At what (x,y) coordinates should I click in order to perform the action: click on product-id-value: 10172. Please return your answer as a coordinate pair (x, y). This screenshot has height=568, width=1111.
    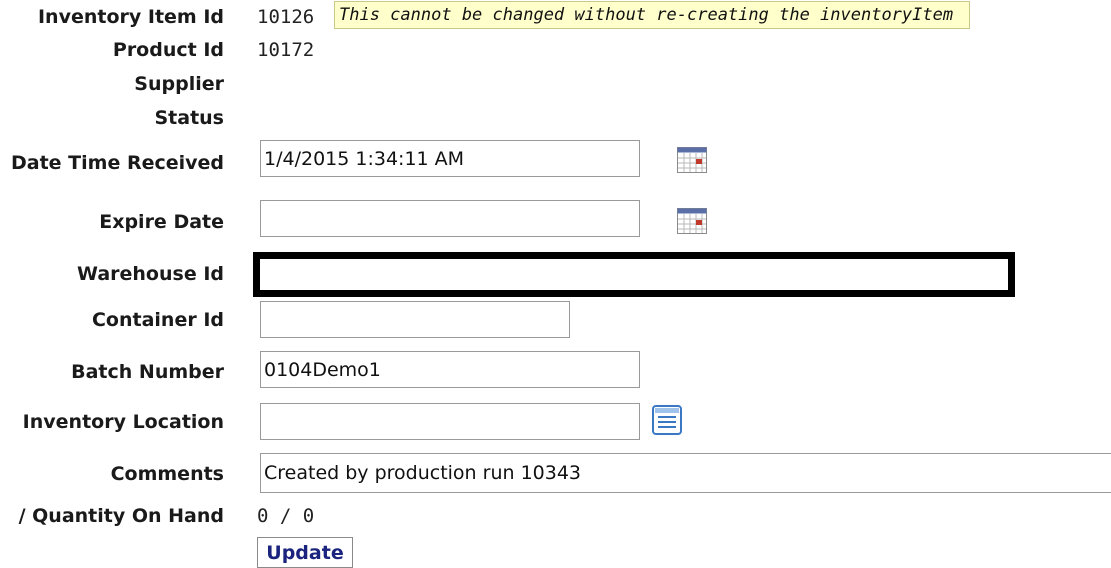
    Looking at the image, I should click on (286, 50).